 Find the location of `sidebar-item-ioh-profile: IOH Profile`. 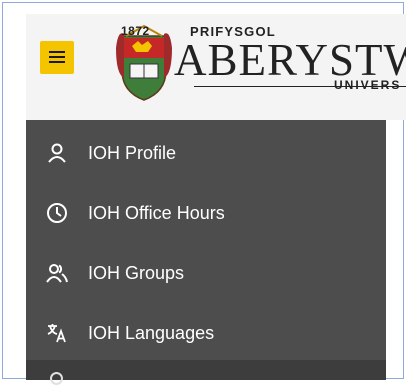

sidebar-item-ioh-profile: IOH Profile is located at coordinates (206, 152).